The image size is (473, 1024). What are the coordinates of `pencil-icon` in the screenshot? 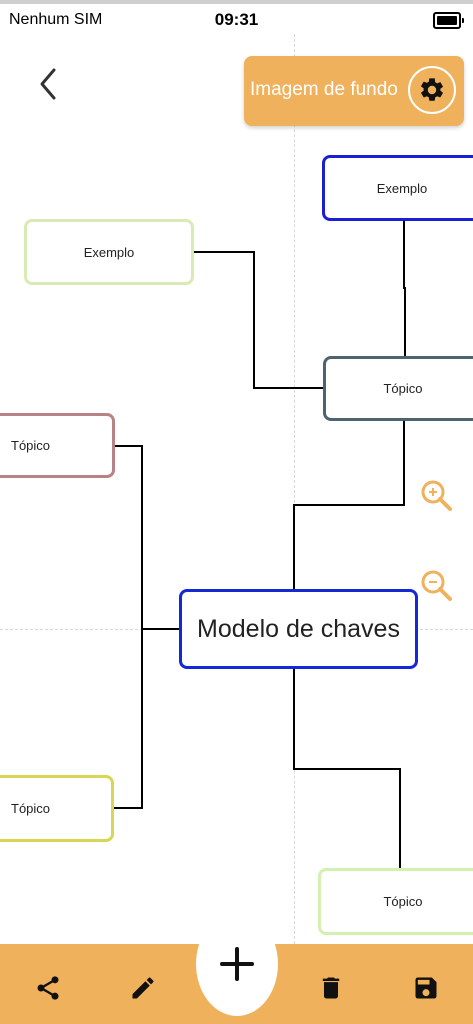 It's located at (143, 988).